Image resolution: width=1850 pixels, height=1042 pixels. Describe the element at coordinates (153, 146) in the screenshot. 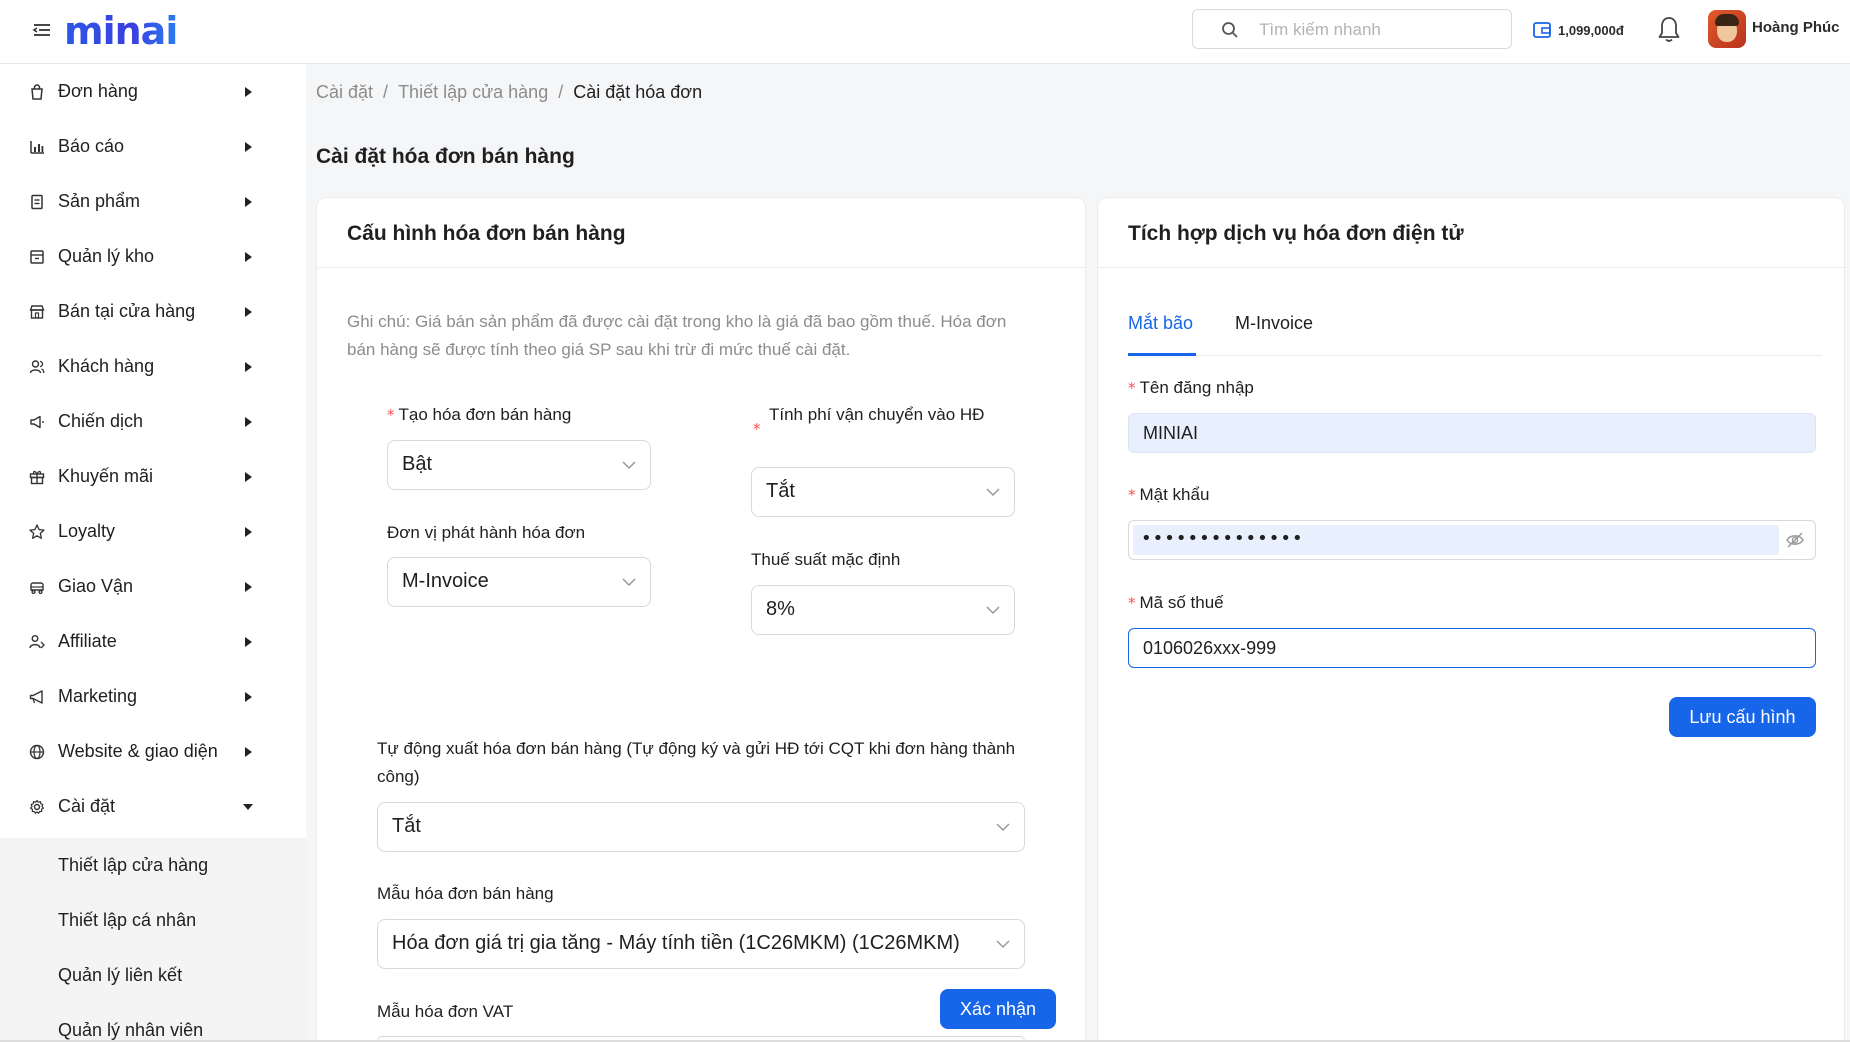

I see `sidebar-item-reports: Báo cáo` at that location.